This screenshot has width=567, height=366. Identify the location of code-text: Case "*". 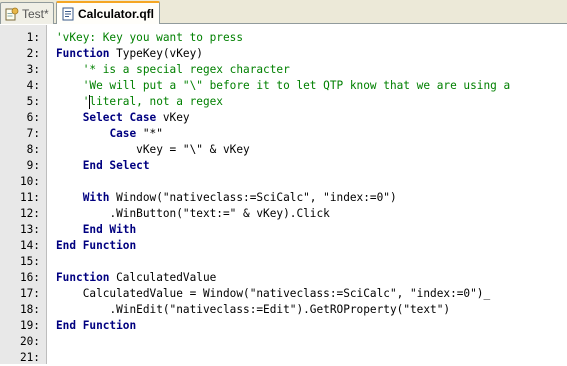
(109, 134).